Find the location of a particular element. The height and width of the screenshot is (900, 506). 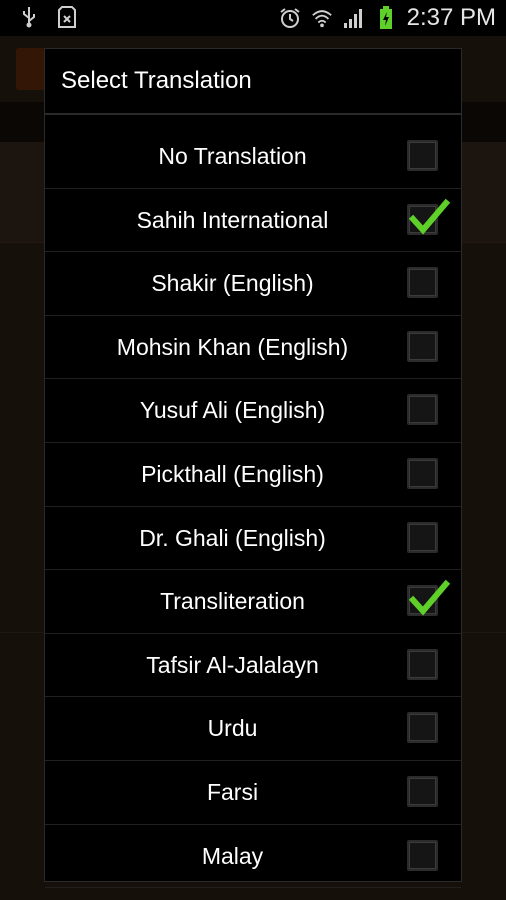

alarm-icon is located at coordinates (290, 18).